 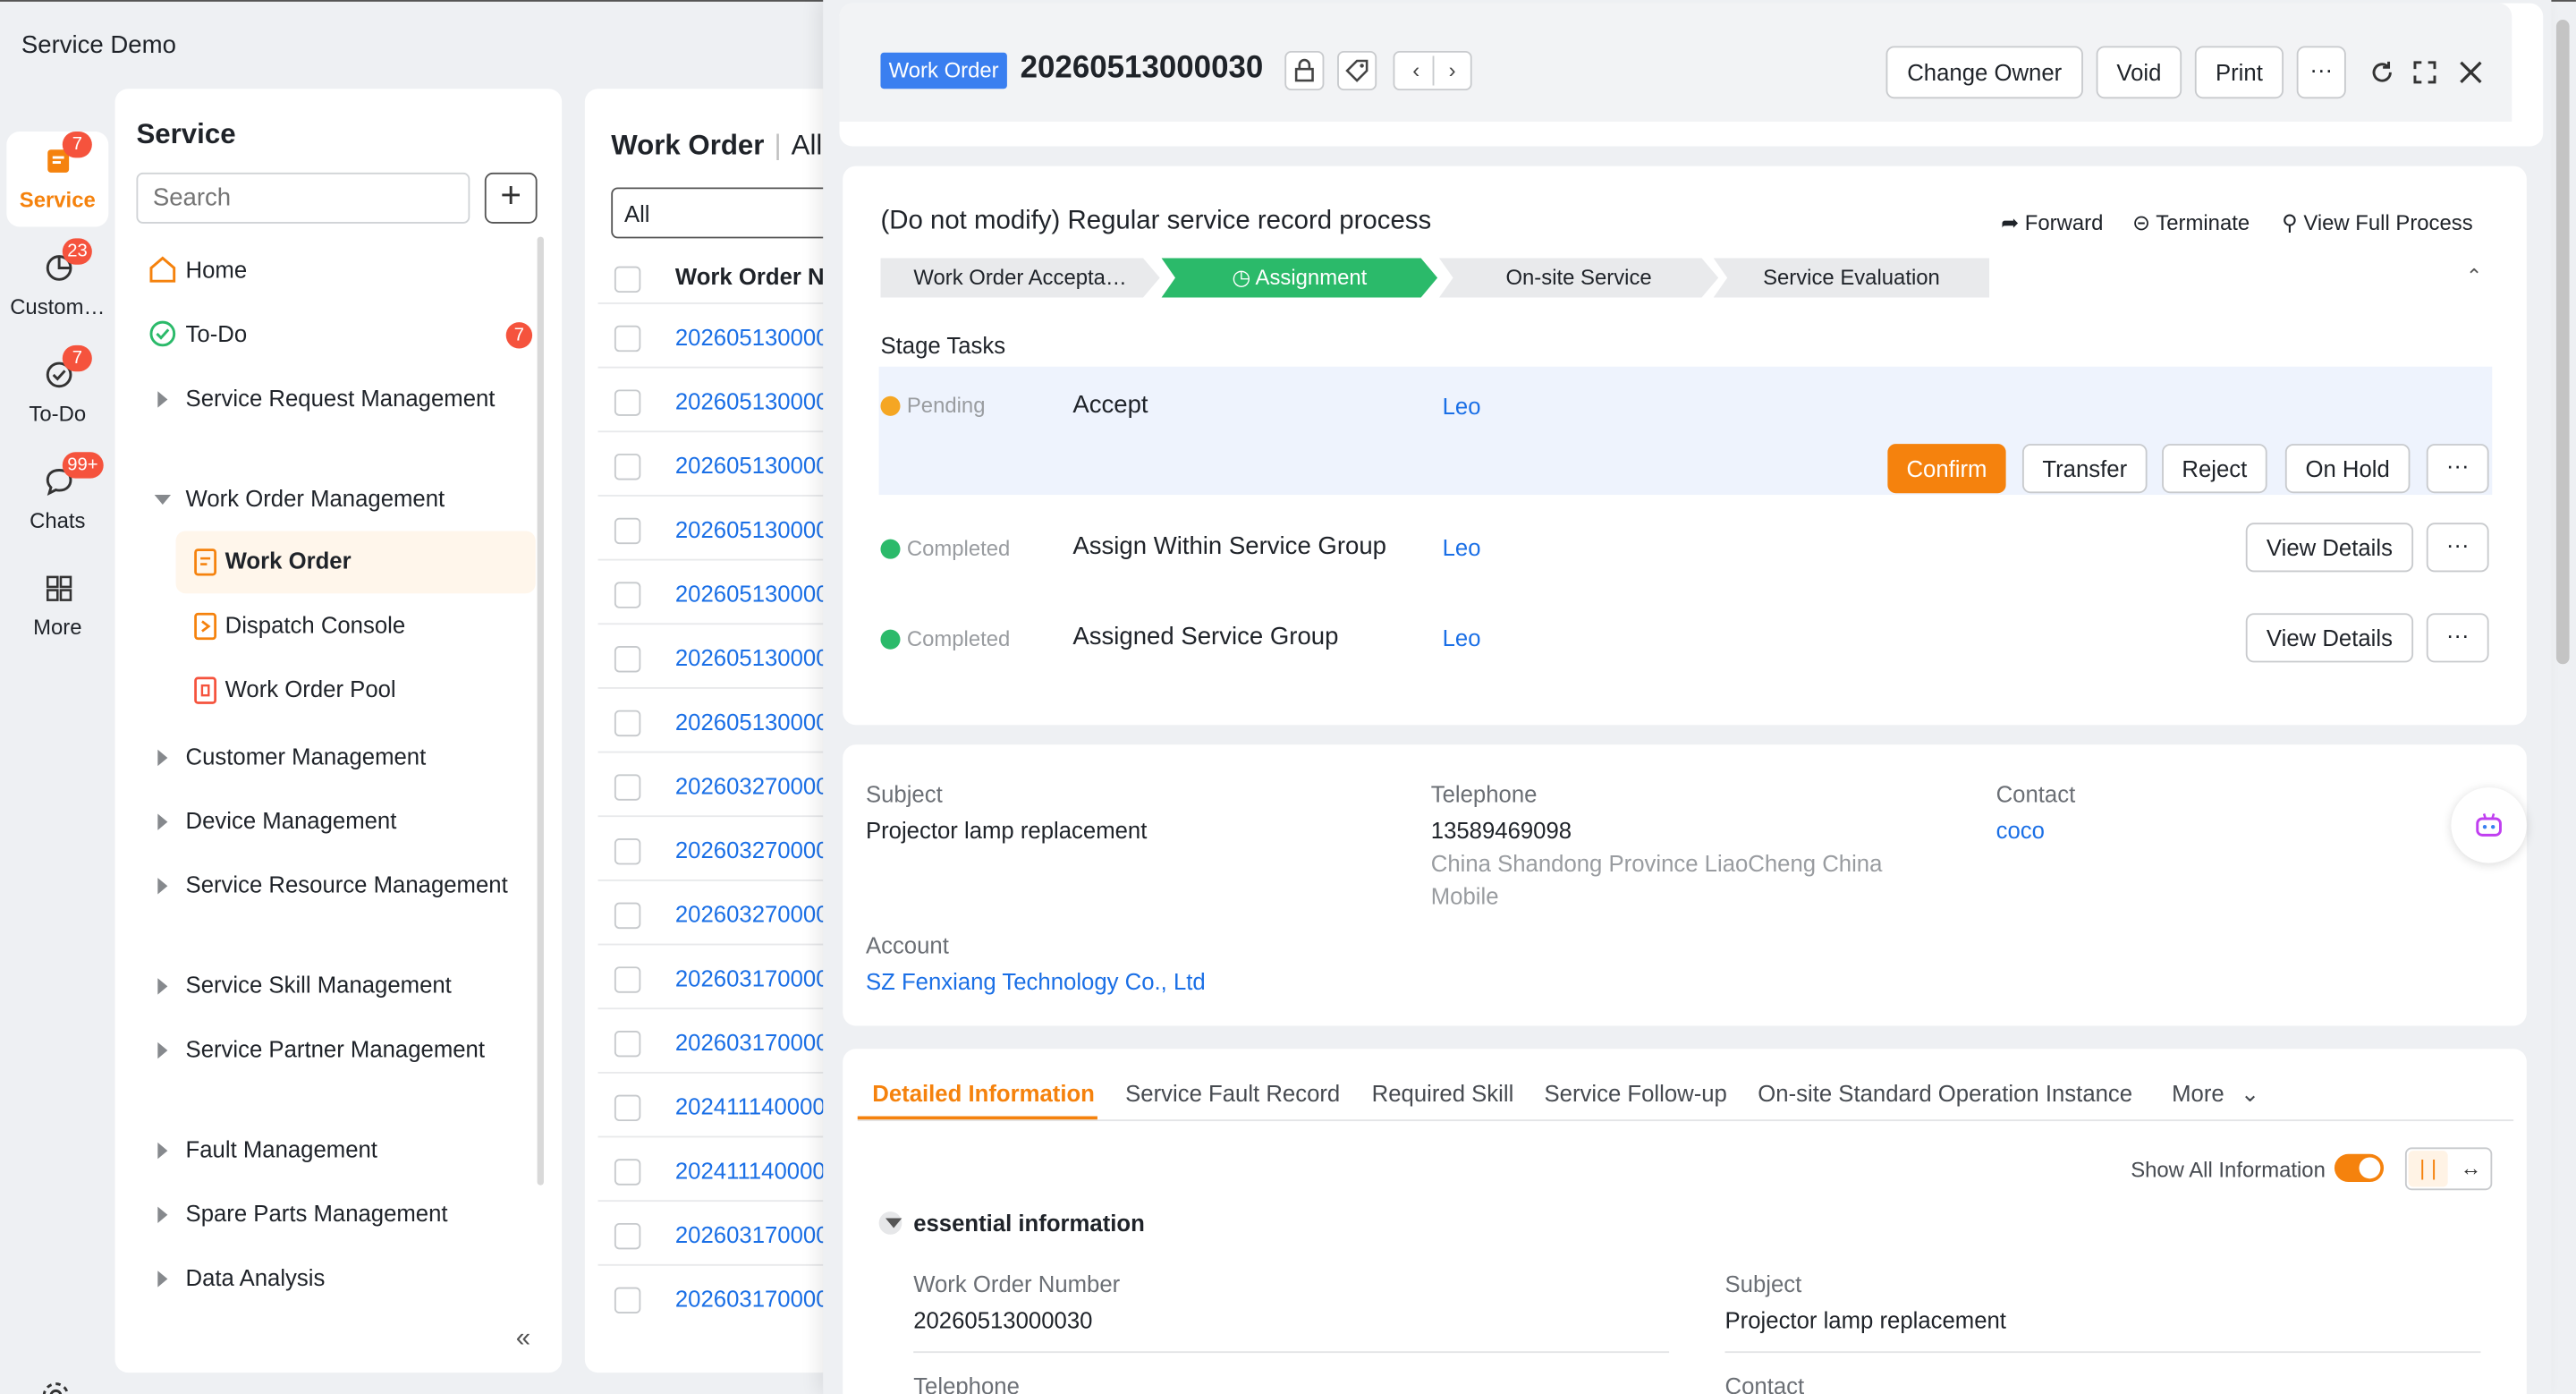 What do you see at coordinates (1443, 1093) in the screenshot?
I see `tab-required-skill: Required Skill` at bounding box center [1443, 1093].